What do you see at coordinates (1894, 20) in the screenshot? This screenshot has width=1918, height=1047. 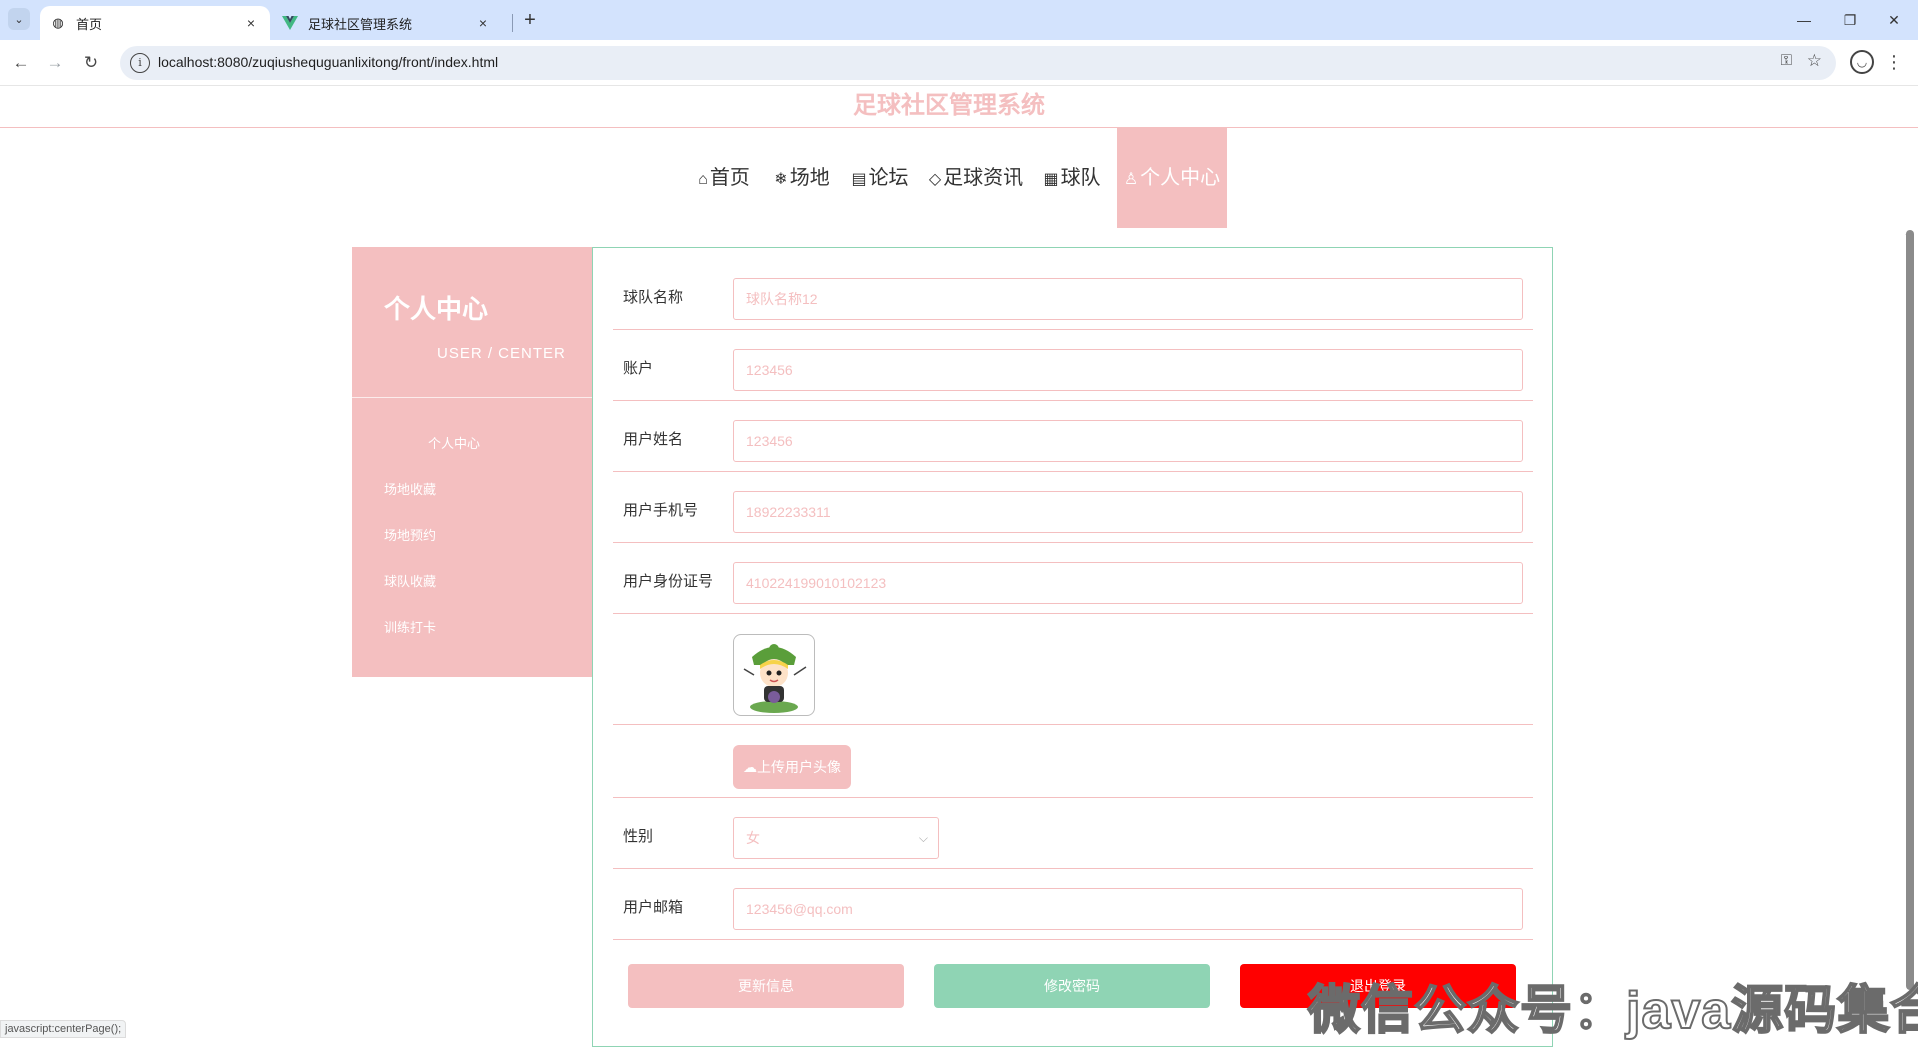 I see `close-window-button: ✕` at bounding box center [1894, 20].